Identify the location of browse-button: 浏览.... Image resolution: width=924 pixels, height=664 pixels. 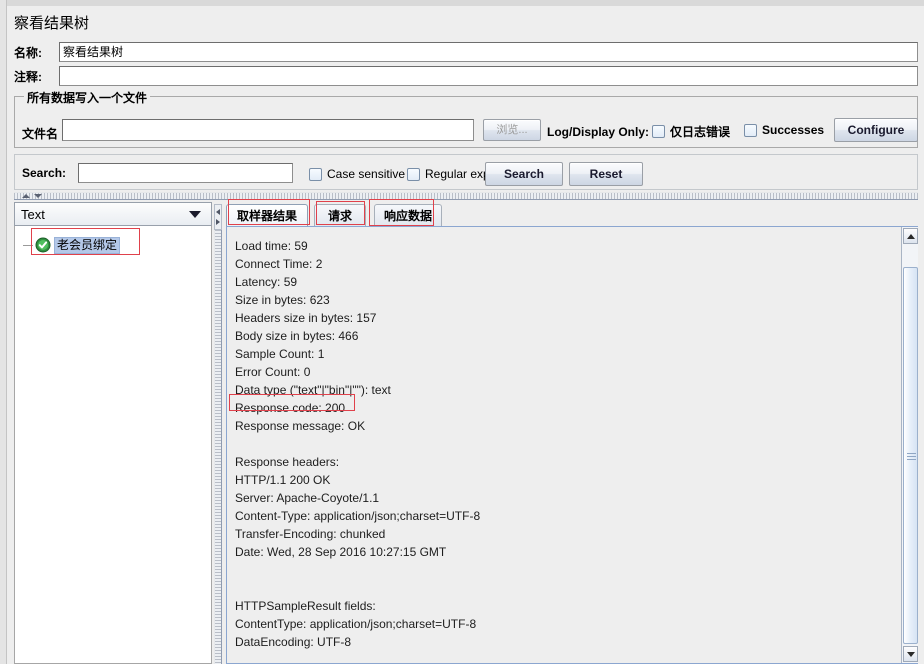
(512, 130).